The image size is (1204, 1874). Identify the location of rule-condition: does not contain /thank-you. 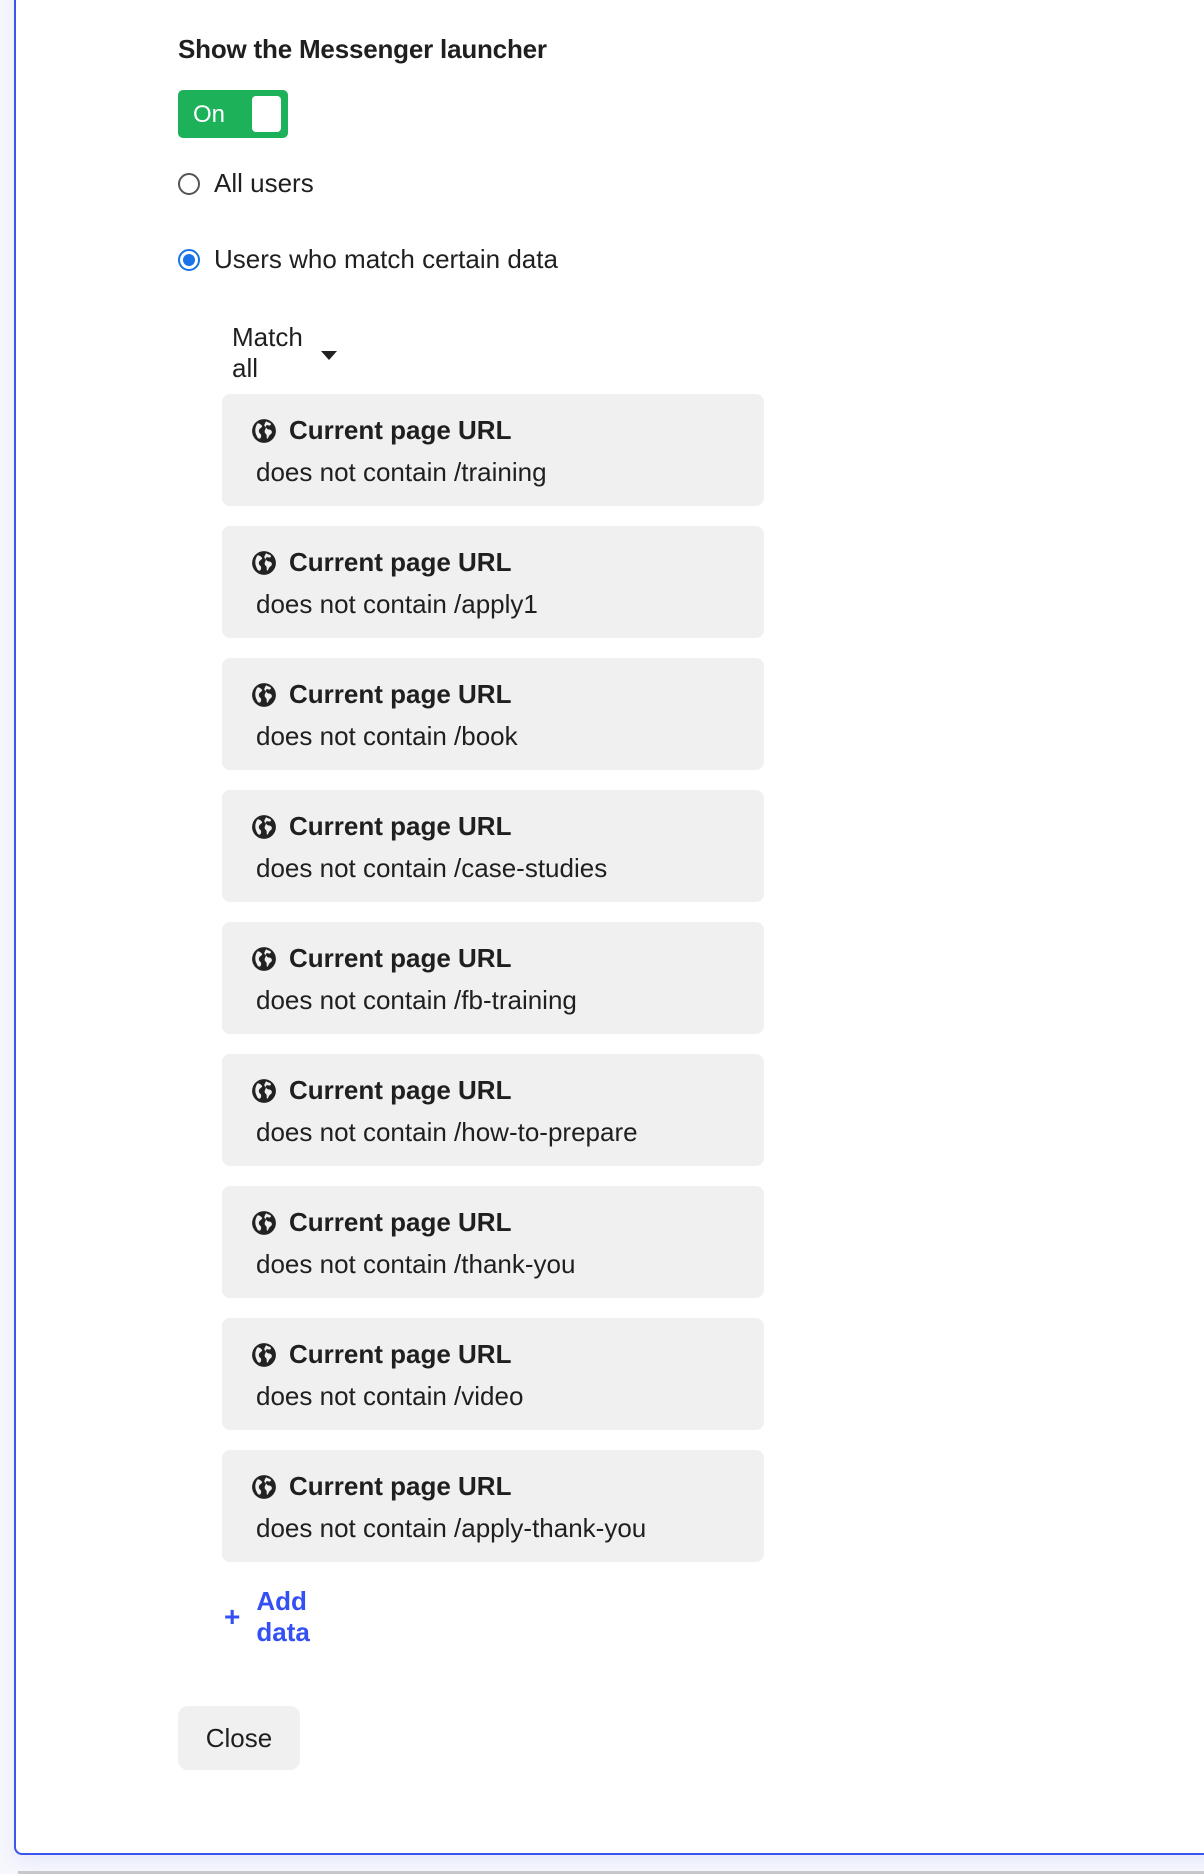
(416, 1264).